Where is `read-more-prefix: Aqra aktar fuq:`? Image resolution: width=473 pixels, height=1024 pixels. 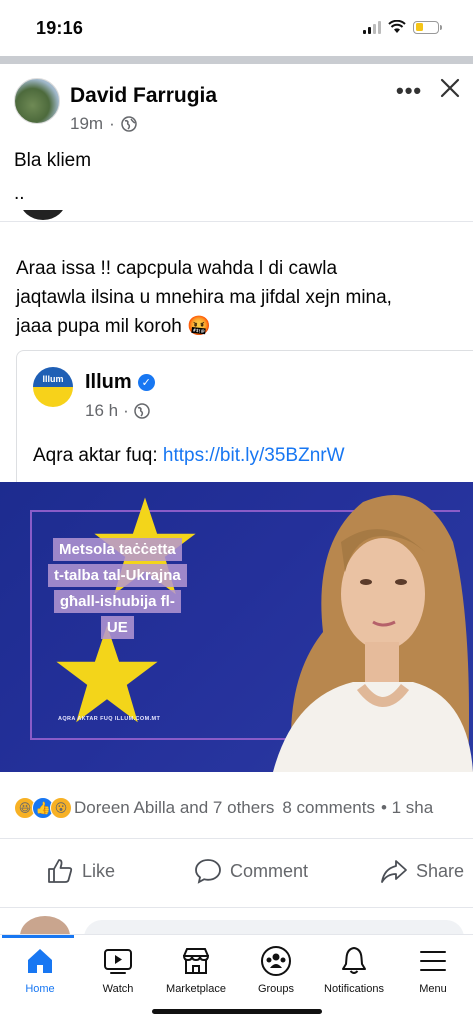 read-more-prefix: Aqra aktar fuq: is located at coordinates (98, 455).